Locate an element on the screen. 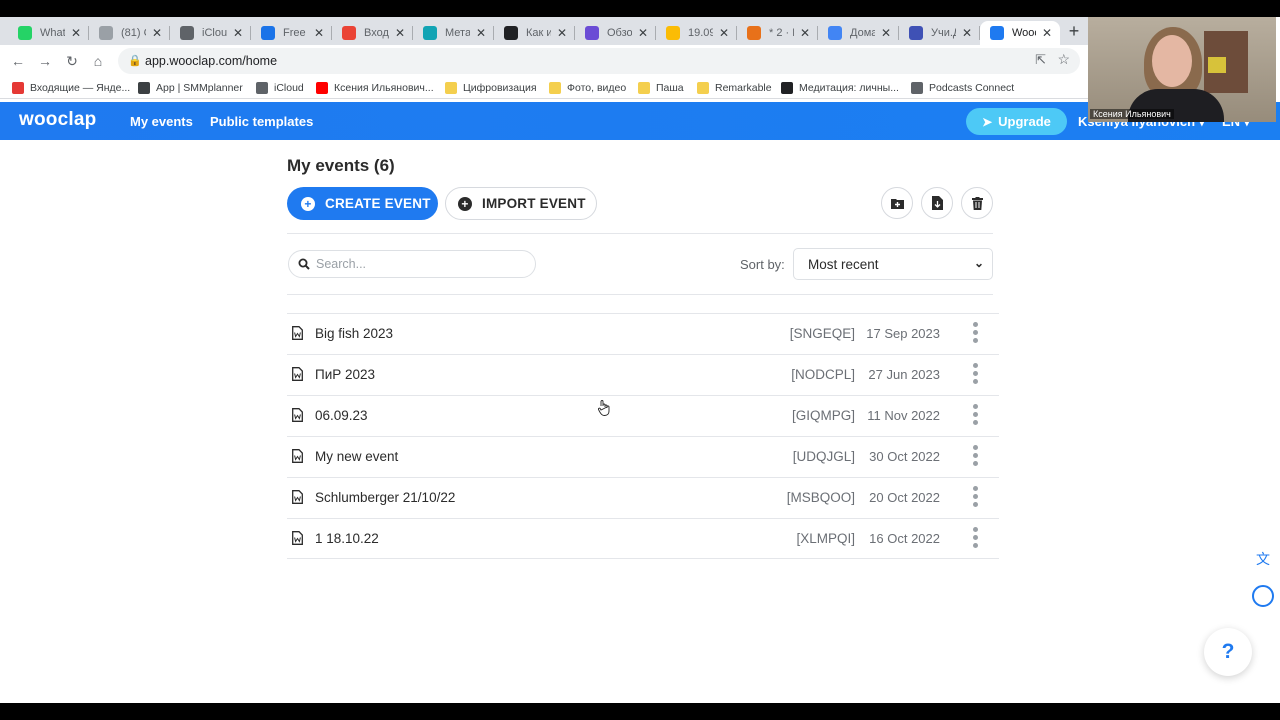 The height and width of the screenshot is (720, 1280). browser-tab: (81) C ✕ is located at coordinates (129, 33).